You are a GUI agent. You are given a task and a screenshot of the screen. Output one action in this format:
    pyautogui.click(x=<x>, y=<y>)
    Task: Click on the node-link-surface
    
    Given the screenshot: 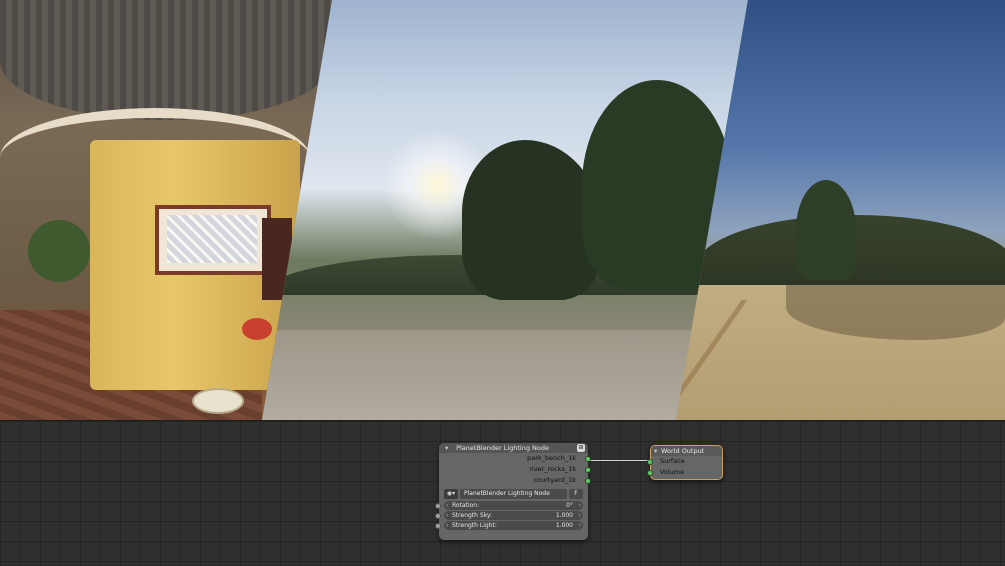 What is the action you would take?
    pyautogui.click(x=619, y=460)
    